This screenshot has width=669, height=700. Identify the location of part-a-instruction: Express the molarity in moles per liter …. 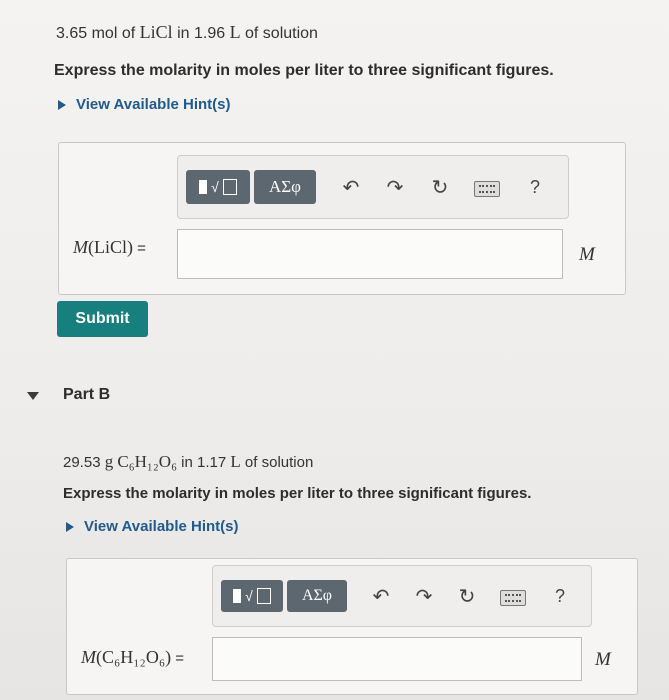
(304, 70).